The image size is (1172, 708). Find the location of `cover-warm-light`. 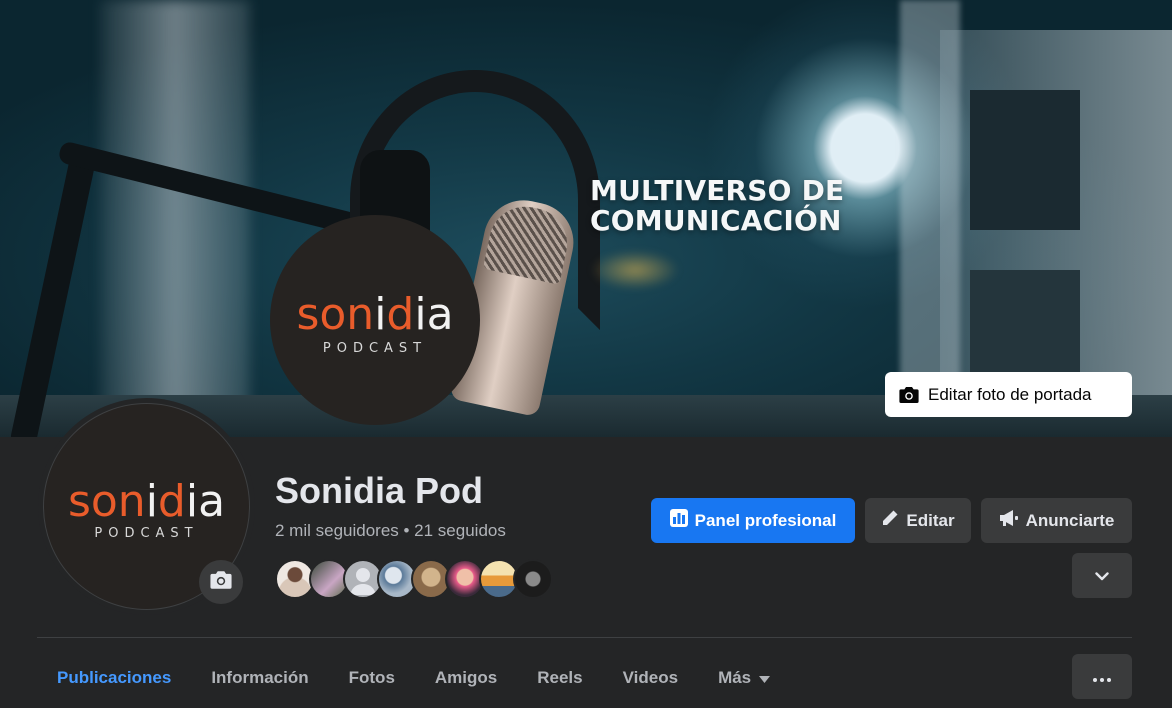

cover-warm-light is located at coordinates (635, 270).